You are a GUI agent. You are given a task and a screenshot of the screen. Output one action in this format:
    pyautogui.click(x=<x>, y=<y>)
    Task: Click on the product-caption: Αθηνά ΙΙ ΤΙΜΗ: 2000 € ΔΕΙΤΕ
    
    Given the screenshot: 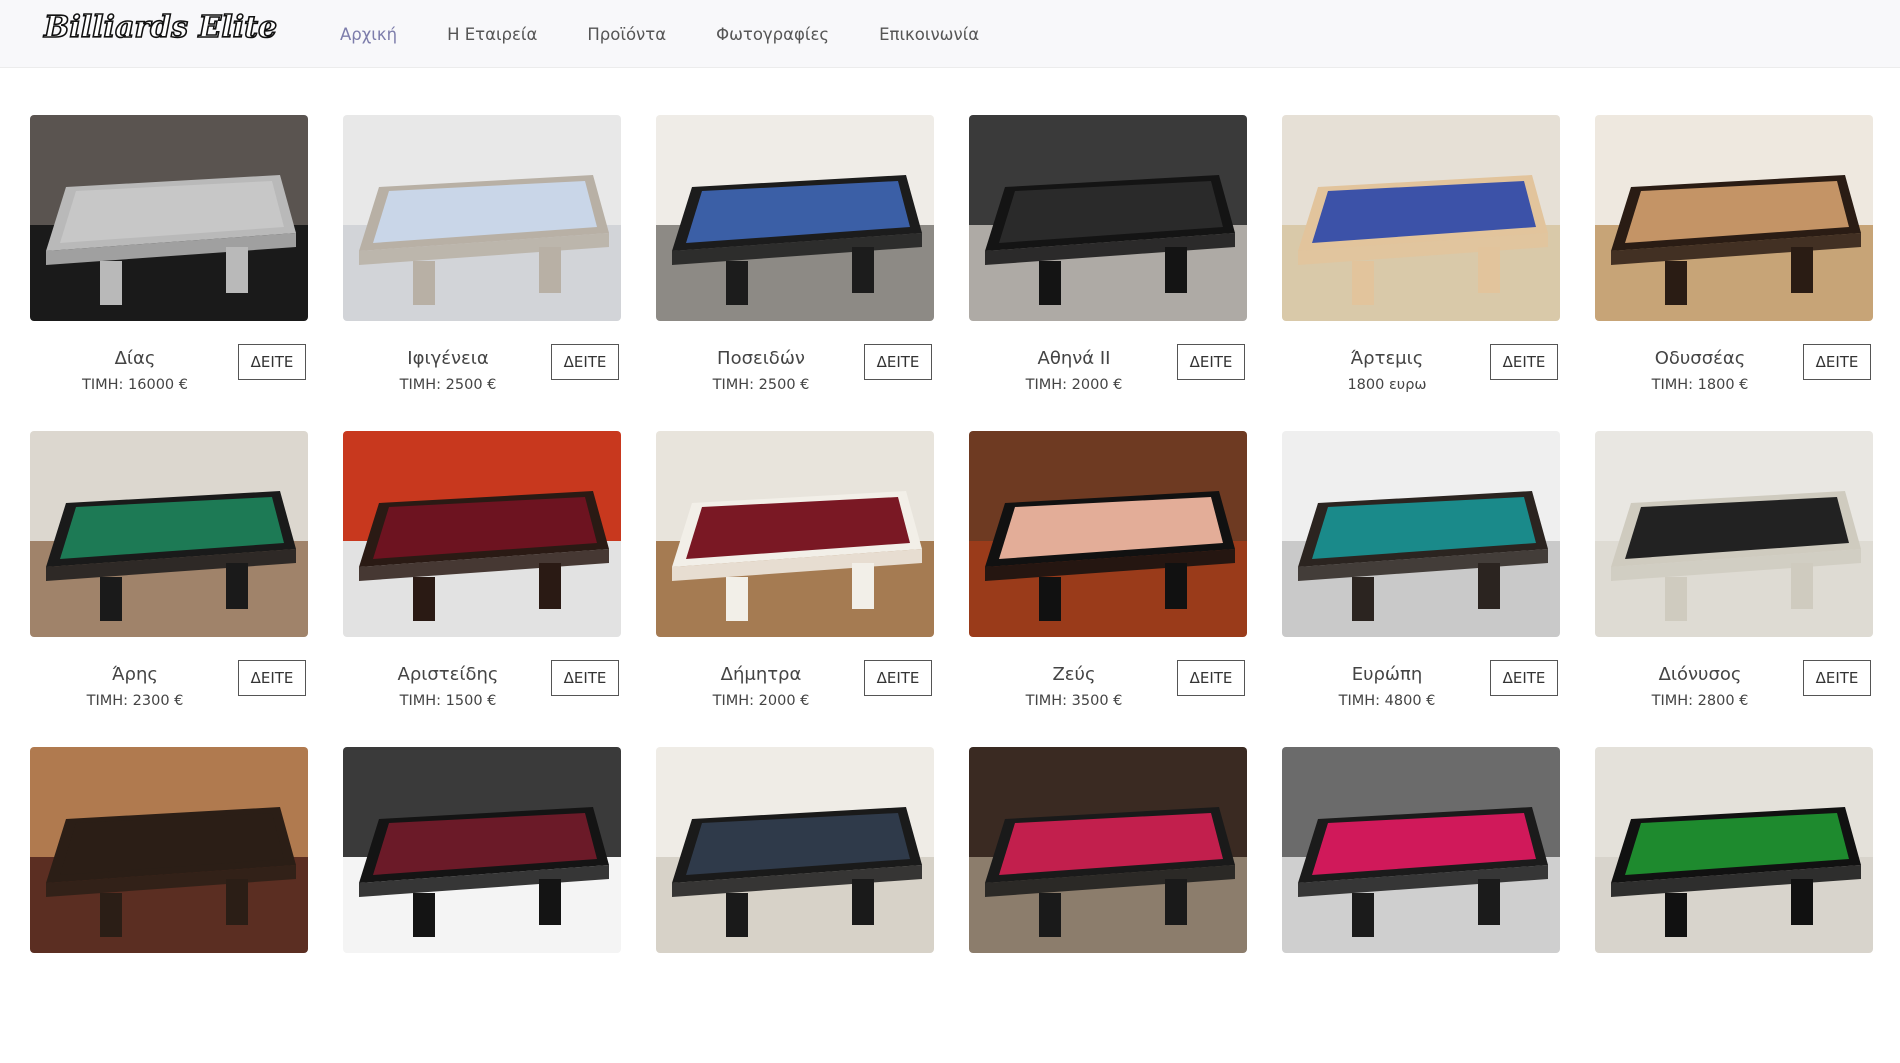 What is the action you would take?
    pyautogui.click(x=1108, y=365)
    